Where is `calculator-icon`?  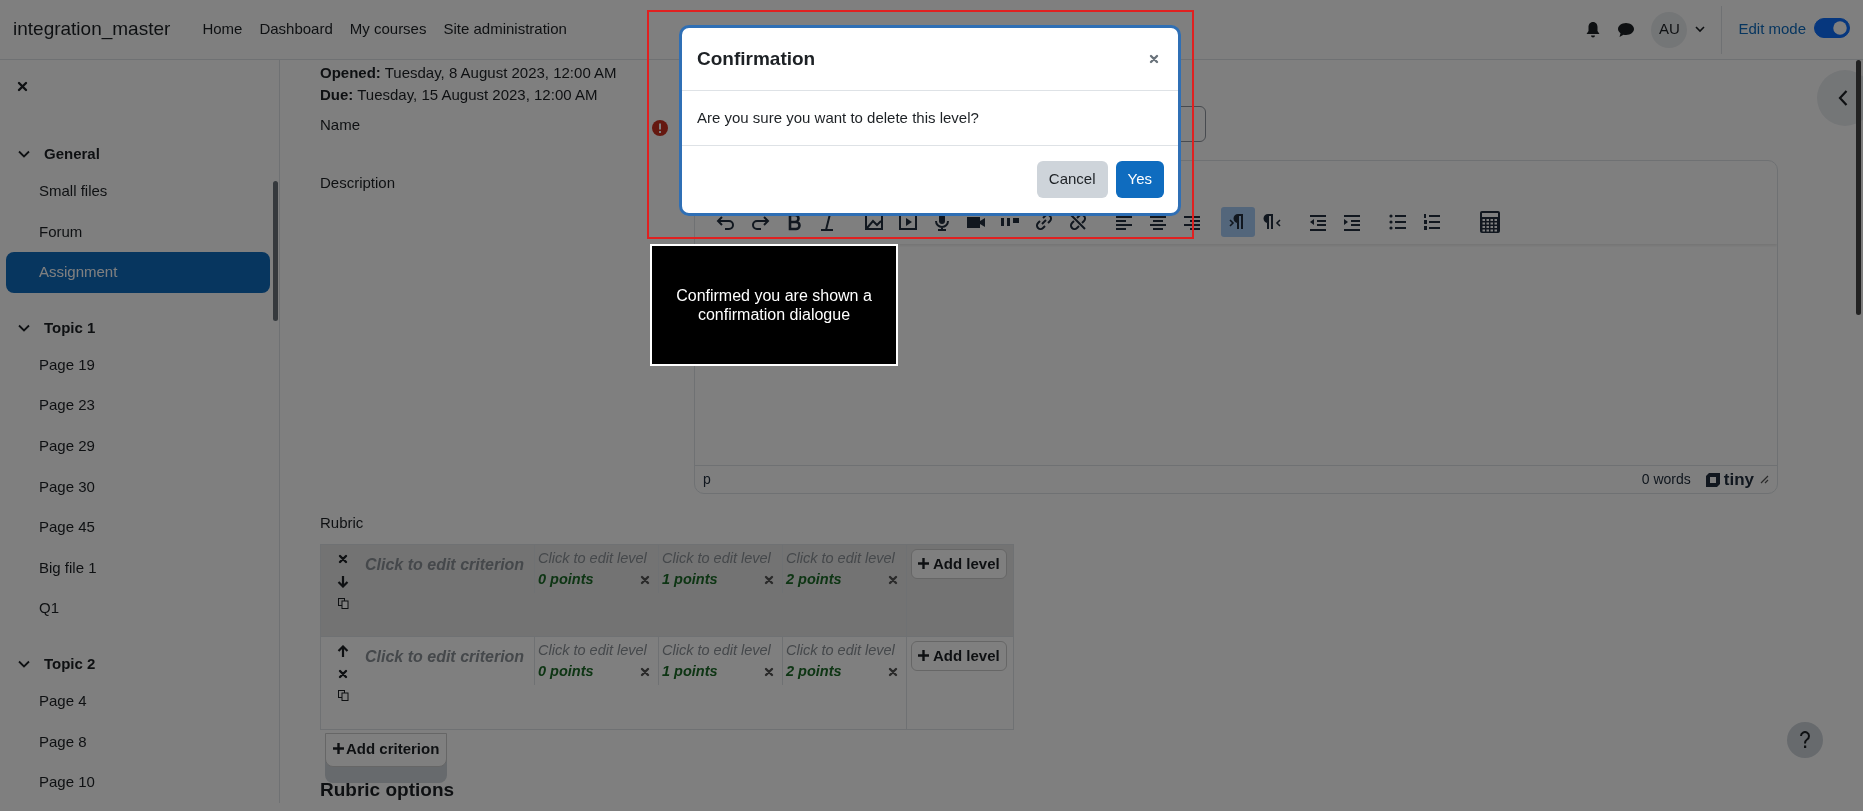
calculator-icon is located at coordinates (1490, 221).